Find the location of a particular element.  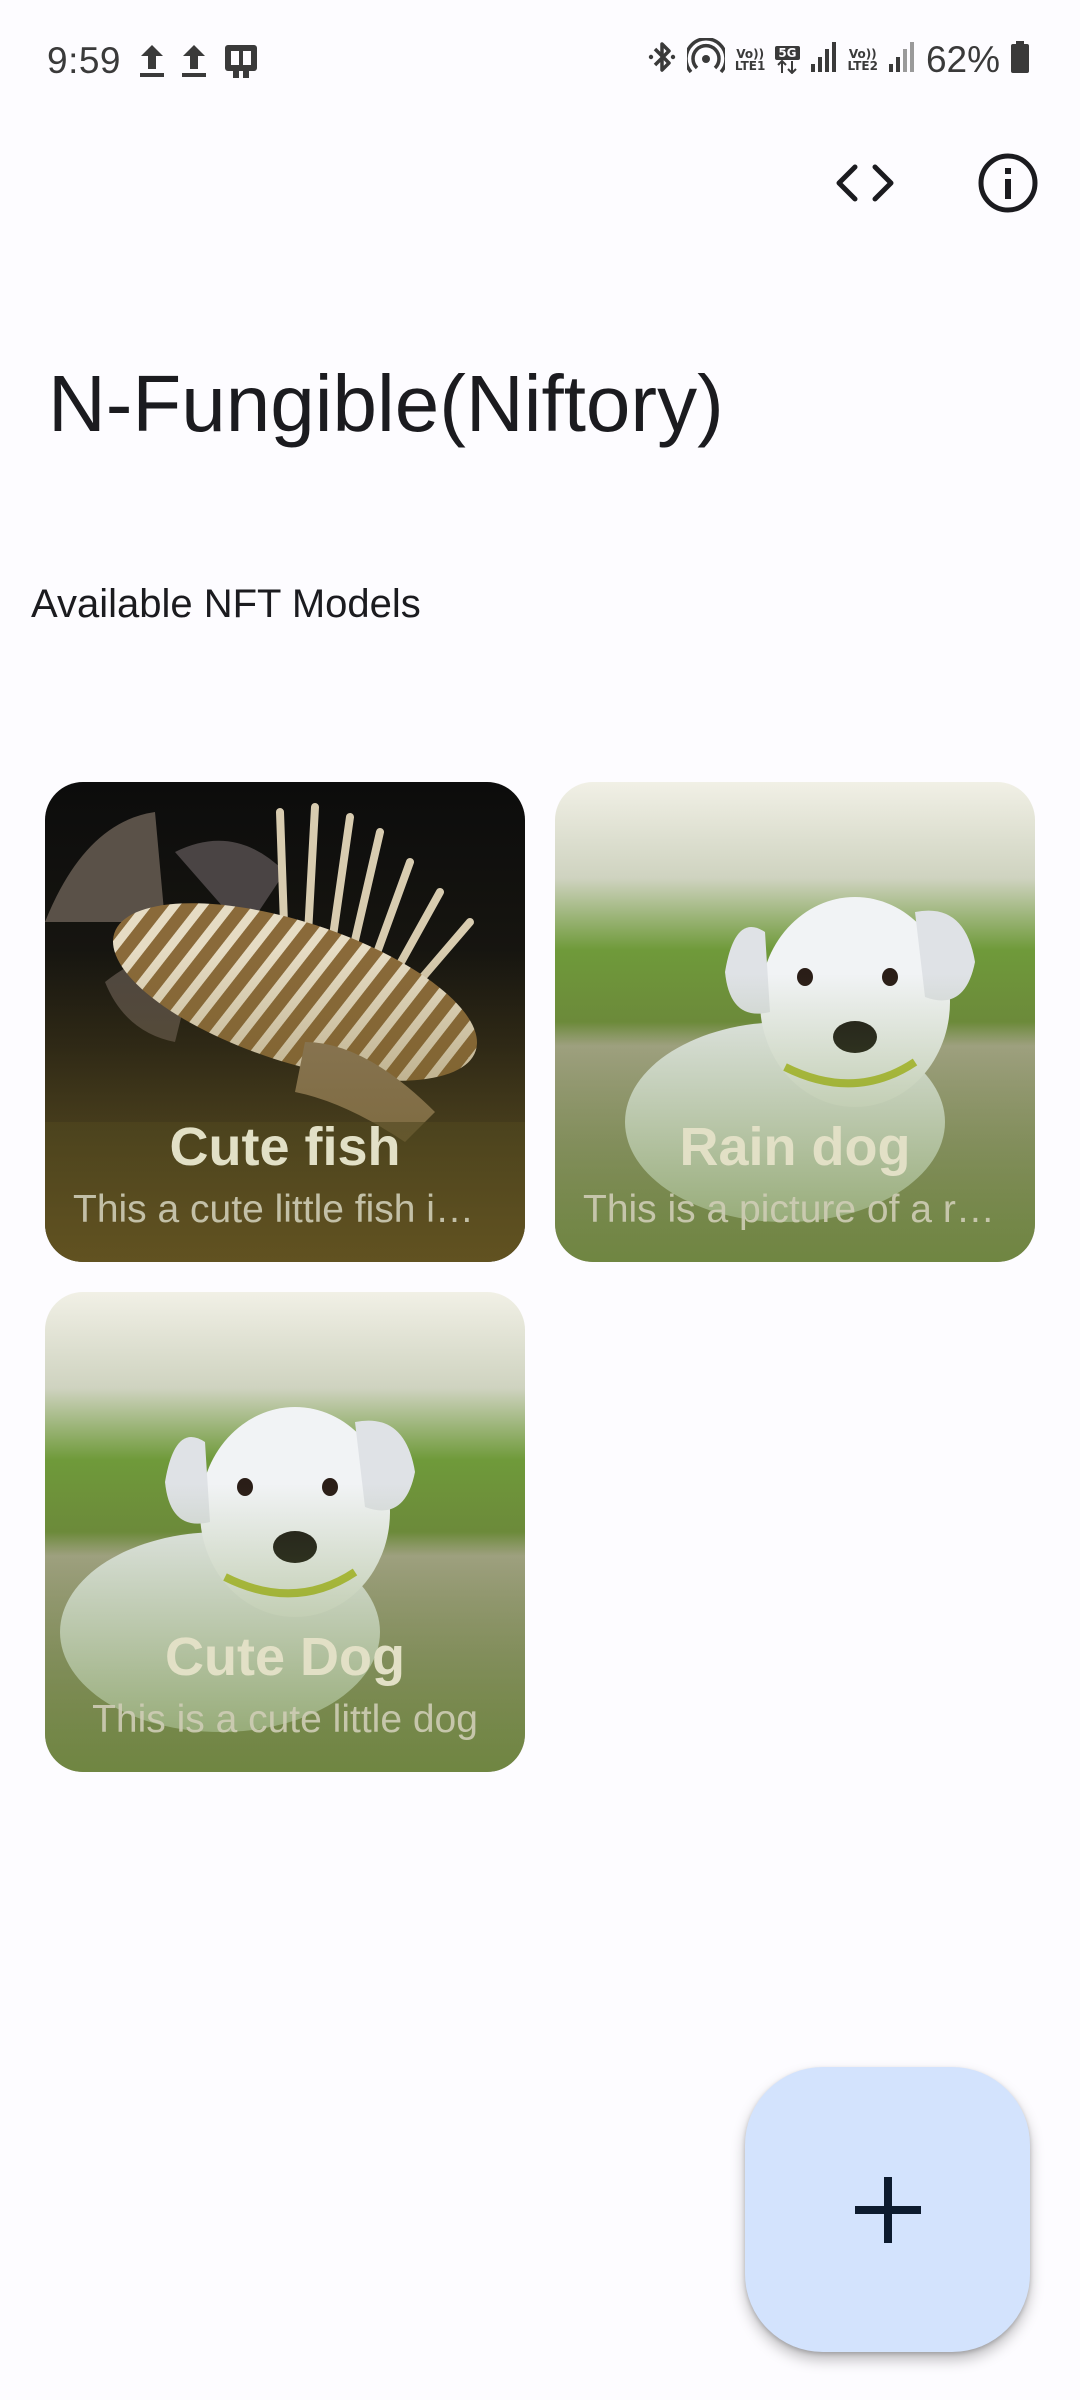

battery-icon is located at coordinates (1020, 59).